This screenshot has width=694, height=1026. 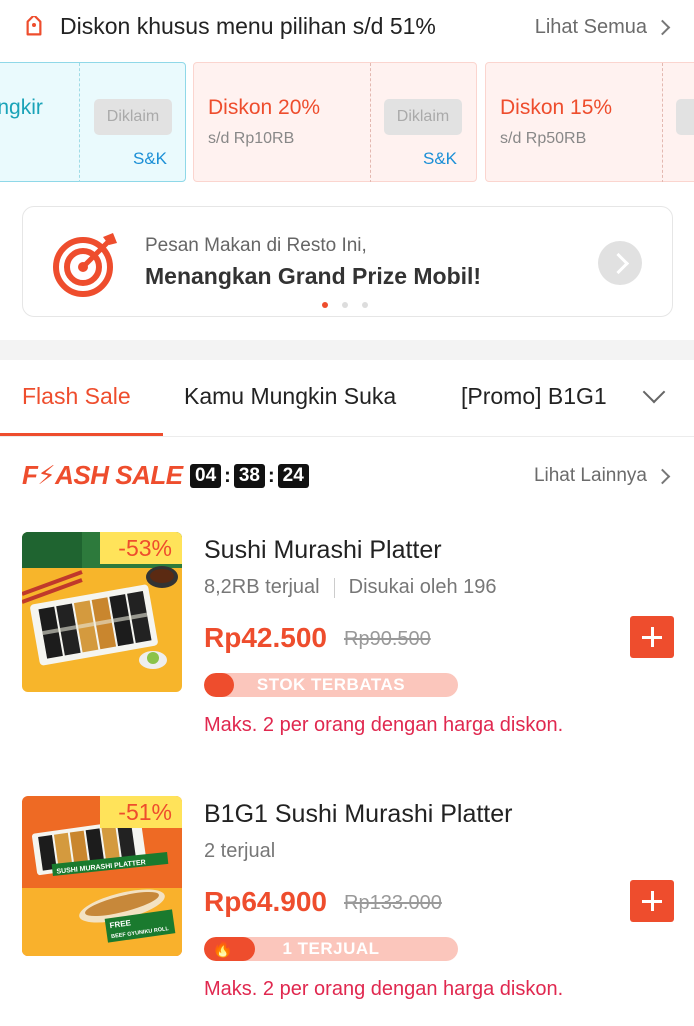 I want to click on stock-progress-bar: STOK TERBATAS, so click(x=331, y=685).